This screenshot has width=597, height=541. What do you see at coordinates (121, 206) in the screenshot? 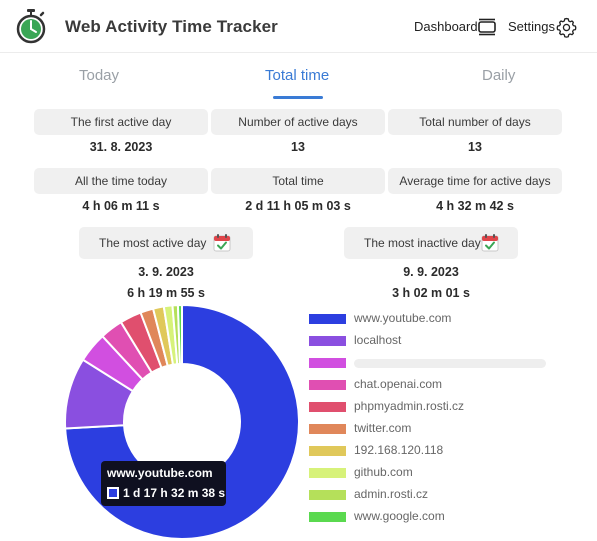
I see `stat-today-value: 4 h 06 m 11 s` at bounding box center [121, 206].